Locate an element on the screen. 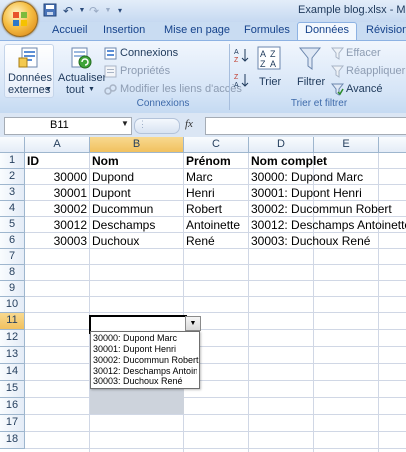  tab-mise-en-page: Mise en page is located at coordinates (197, 32).